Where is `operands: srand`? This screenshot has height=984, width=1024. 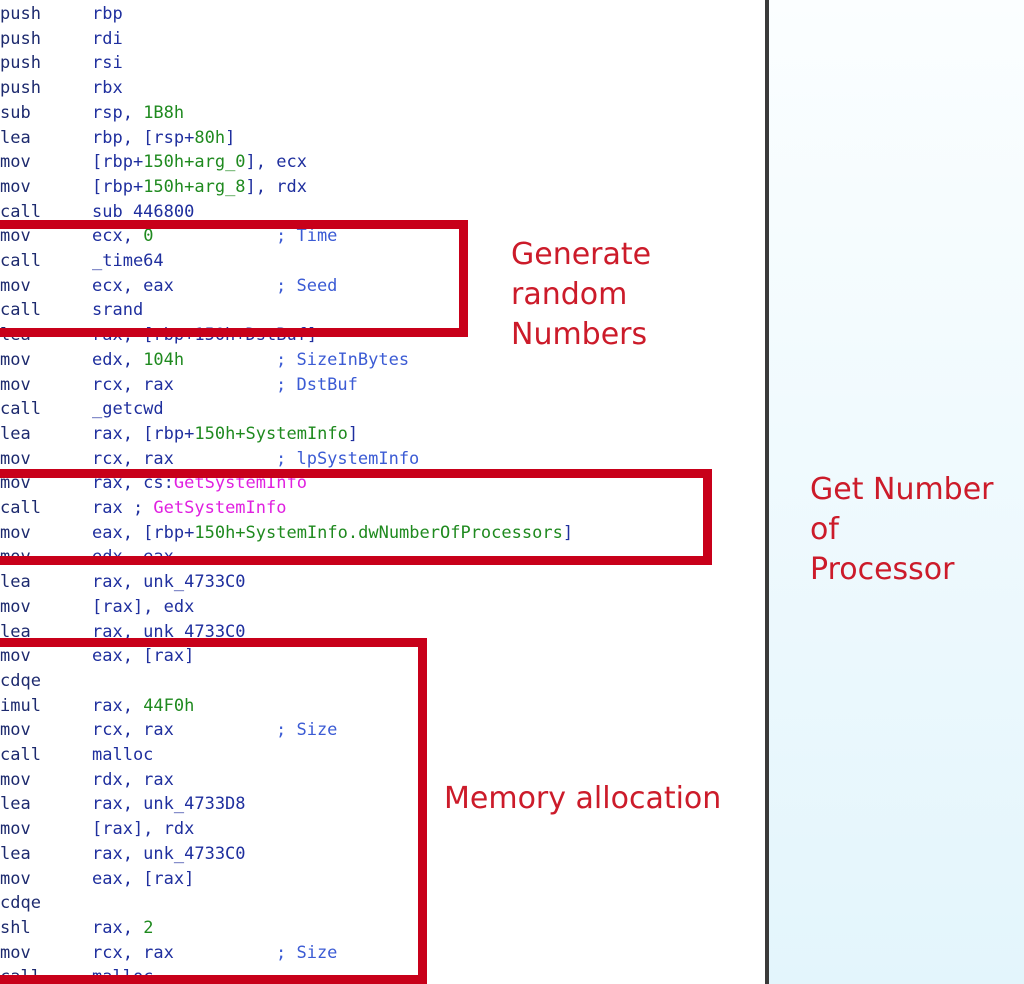
operands: srand is located at coordinates (117, 310).